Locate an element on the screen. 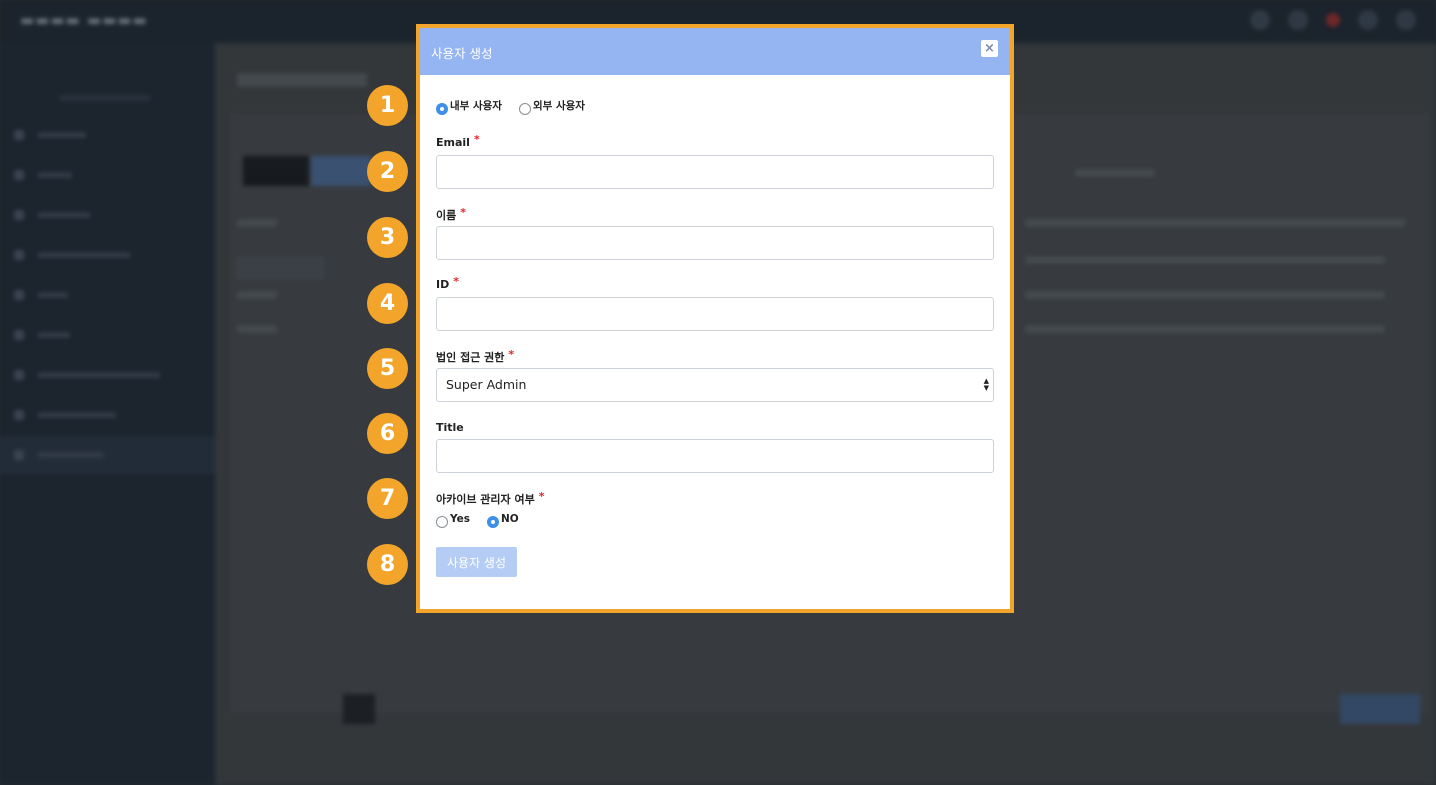 Image resolution: width=1436 pixels, height=785 pixels. radio-archive-no is located at coordinates (493, 522).